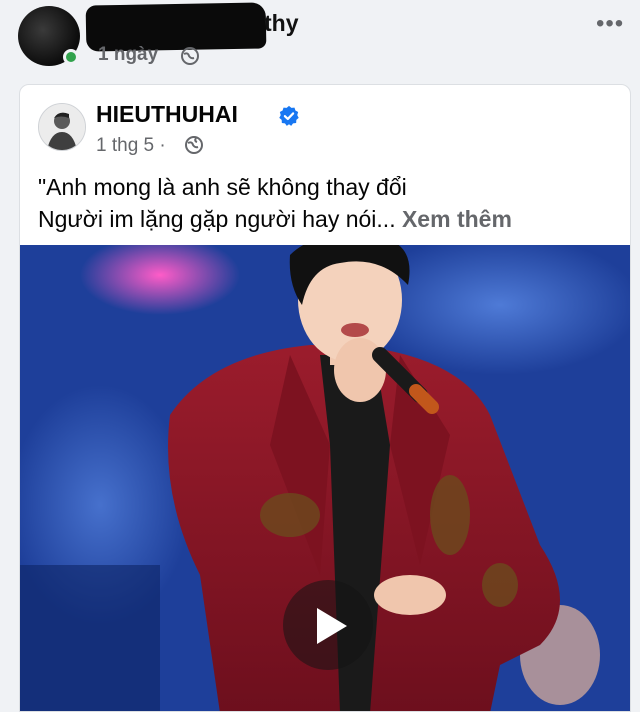 The height and width of the screenshot is (712, 640). What do you see at coordinates (128, 55) in the screenshot?
I see `outer-post-time: 1 ngày` at bounding box center [128, 55].